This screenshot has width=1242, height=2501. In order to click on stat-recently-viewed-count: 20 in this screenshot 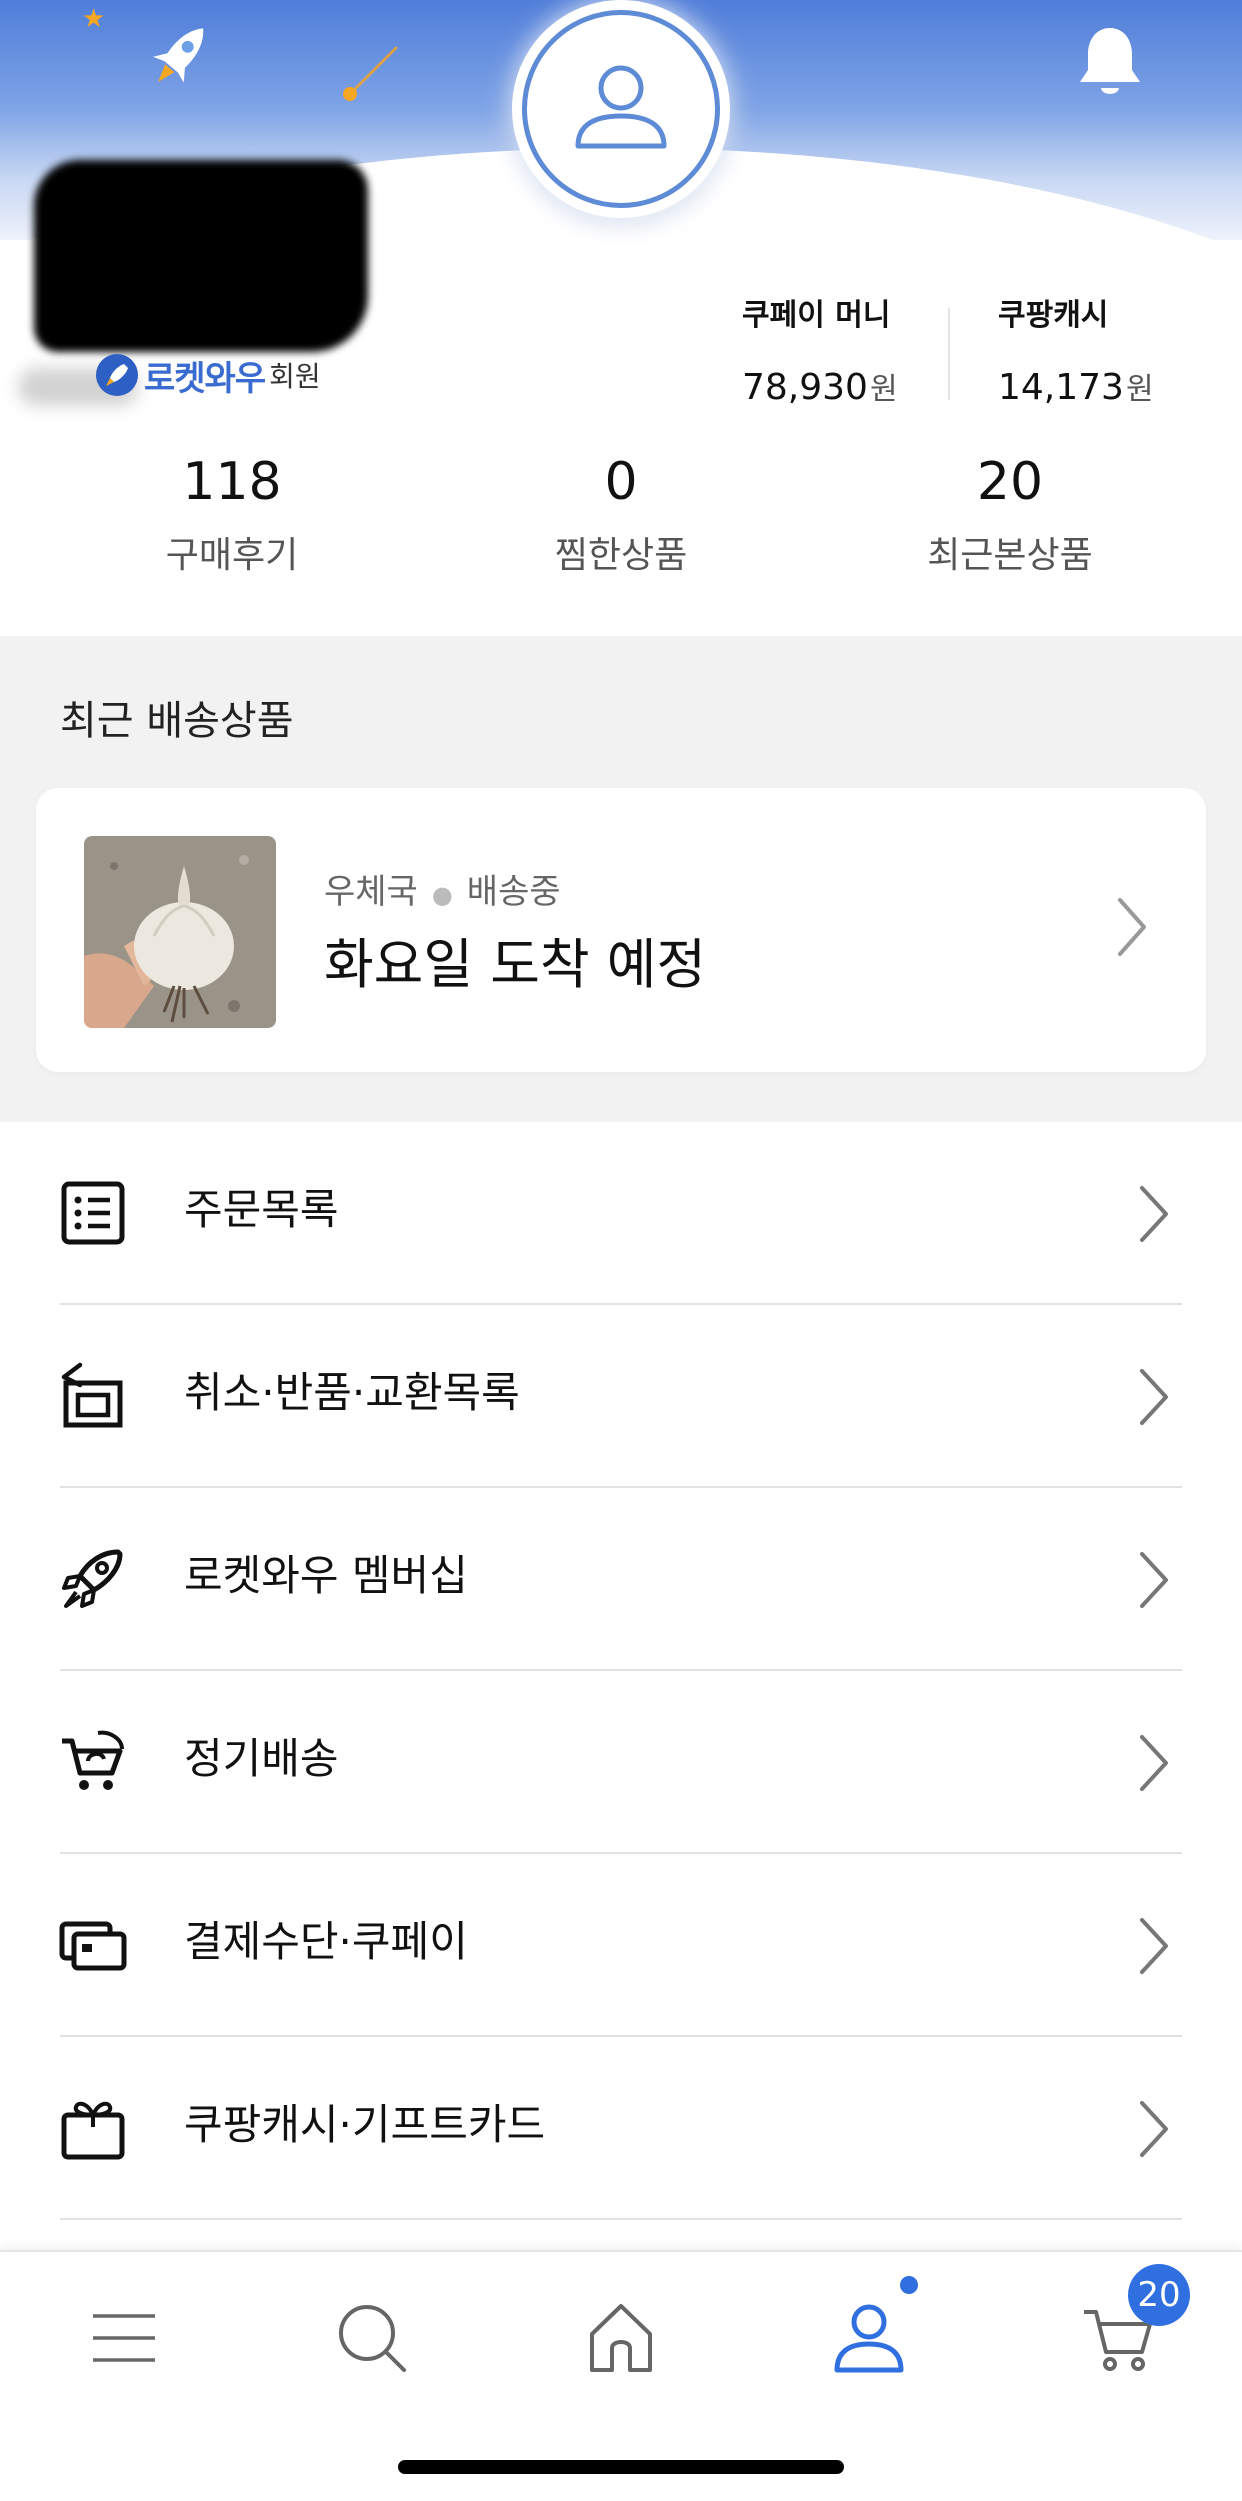, I will do `click(1010, 482)`.